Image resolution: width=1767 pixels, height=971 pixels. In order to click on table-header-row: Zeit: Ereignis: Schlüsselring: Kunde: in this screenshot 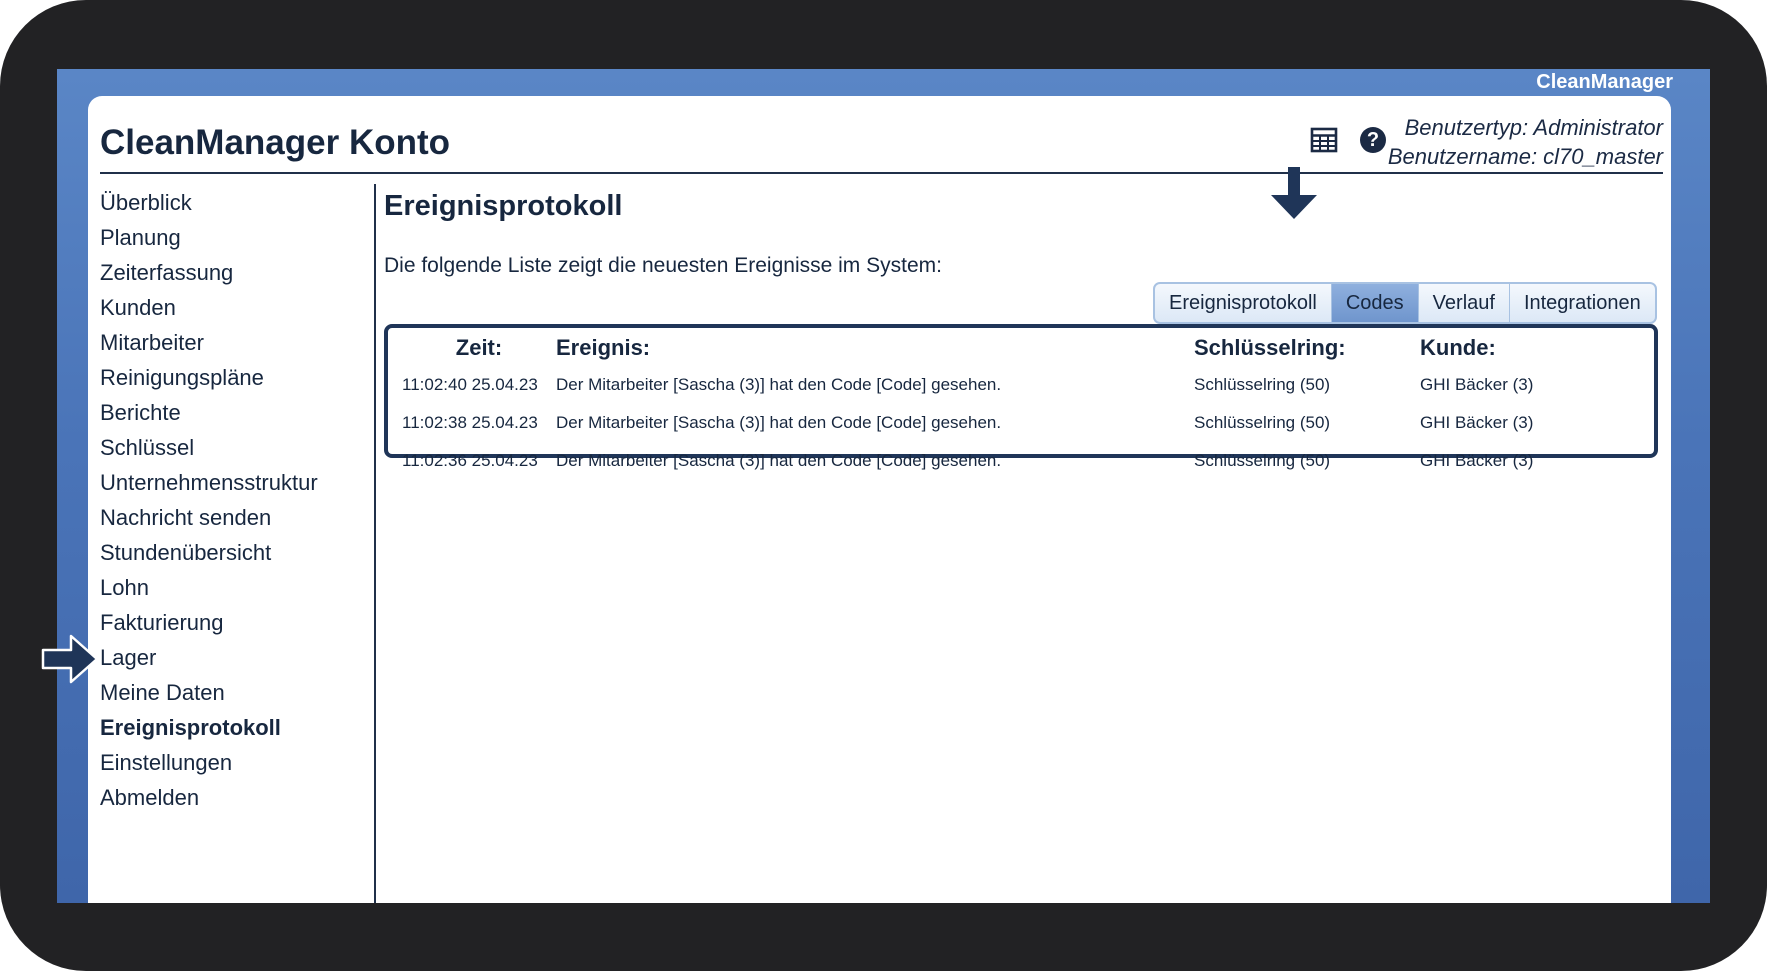, I will do `click(1021, 347)`.